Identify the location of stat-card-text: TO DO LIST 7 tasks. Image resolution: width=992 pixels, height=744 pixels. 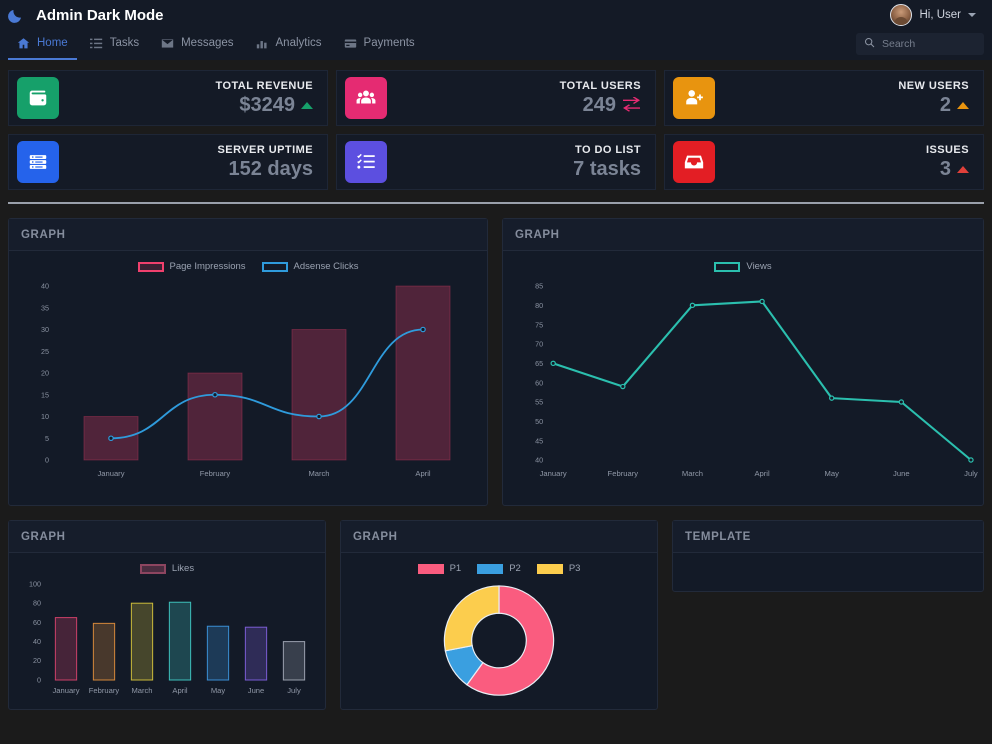
(607, 162).